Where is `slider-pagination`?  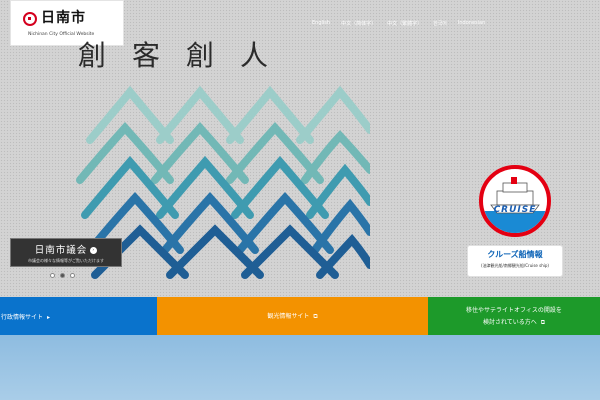 slider-pagination is located at coordinates (62, 275).